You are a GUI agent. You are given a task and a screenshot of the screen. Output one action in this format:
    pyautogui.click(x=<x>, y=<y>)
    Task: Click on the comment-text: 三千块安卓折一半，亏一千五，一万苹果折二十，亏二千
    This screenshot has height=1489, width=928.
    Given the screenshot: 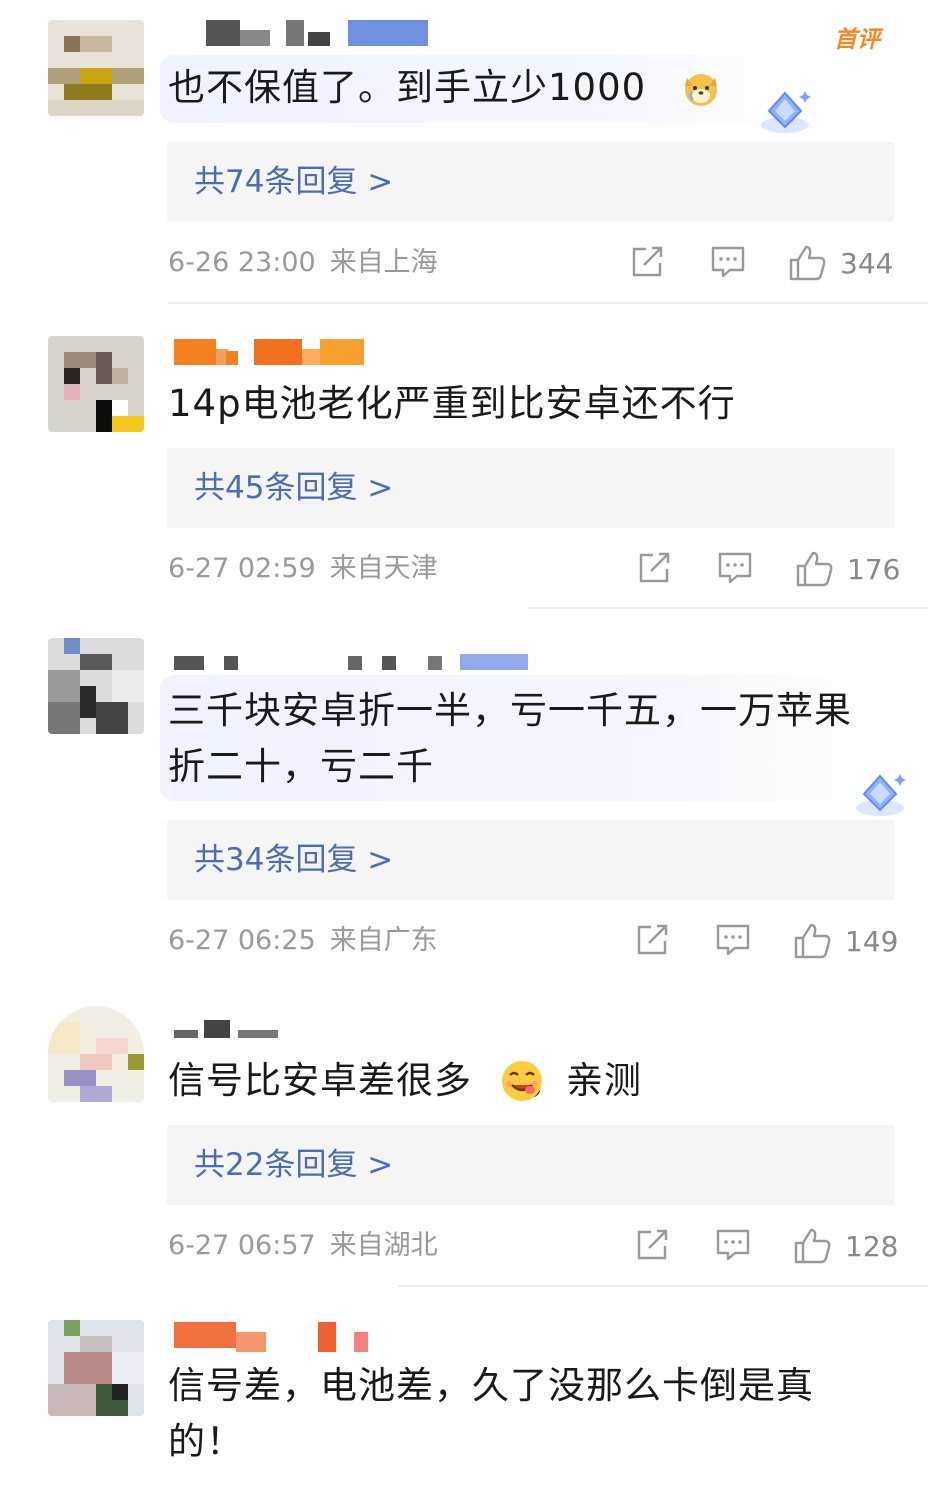 What is the action you would take?
    pyautogui.click(x=510, y=738)
    